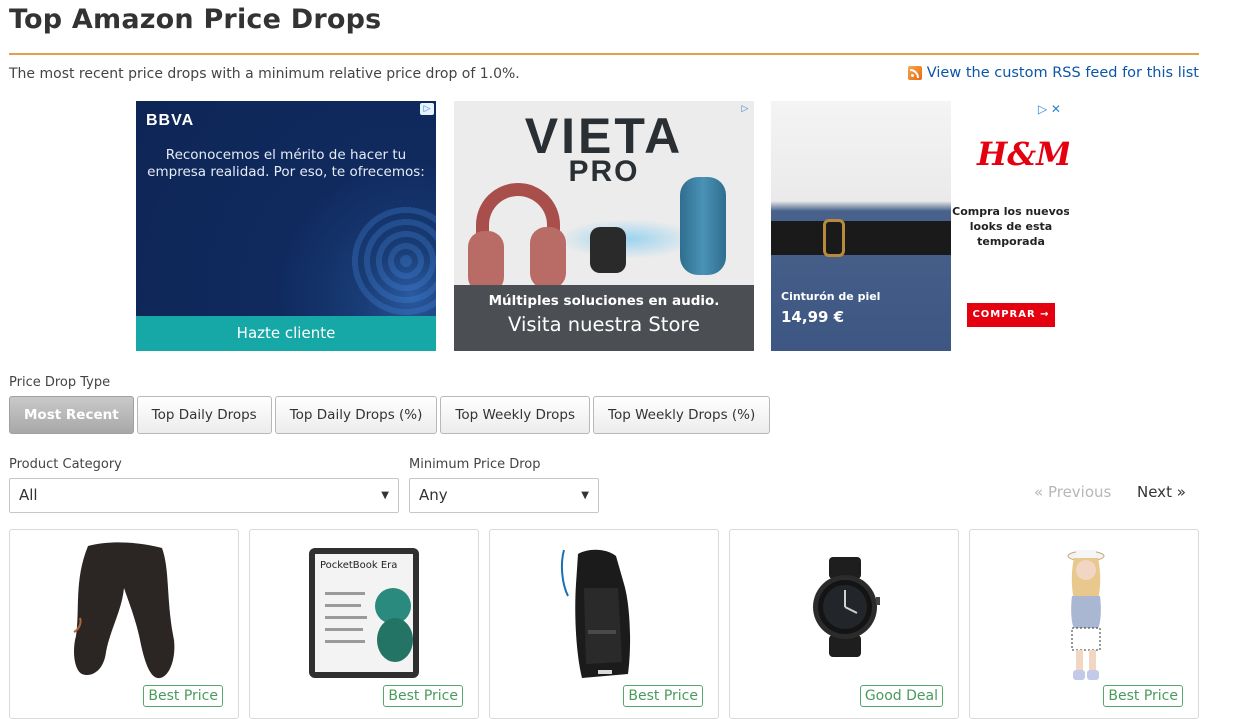 This screenshot has height=719, width=1234. Describe the element at coordinates (195, 19) in the screenshot. I see `page-title: Top Amazon Price Drops` at that location.